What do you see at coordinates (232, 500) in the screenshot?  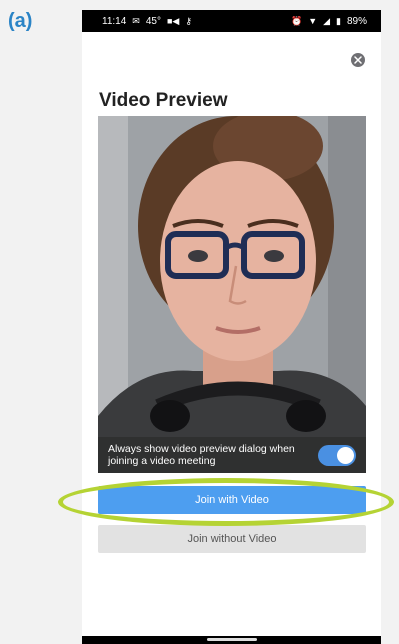 I see `join-with-video-button: Join with Video` at bounding box center [232, 500].